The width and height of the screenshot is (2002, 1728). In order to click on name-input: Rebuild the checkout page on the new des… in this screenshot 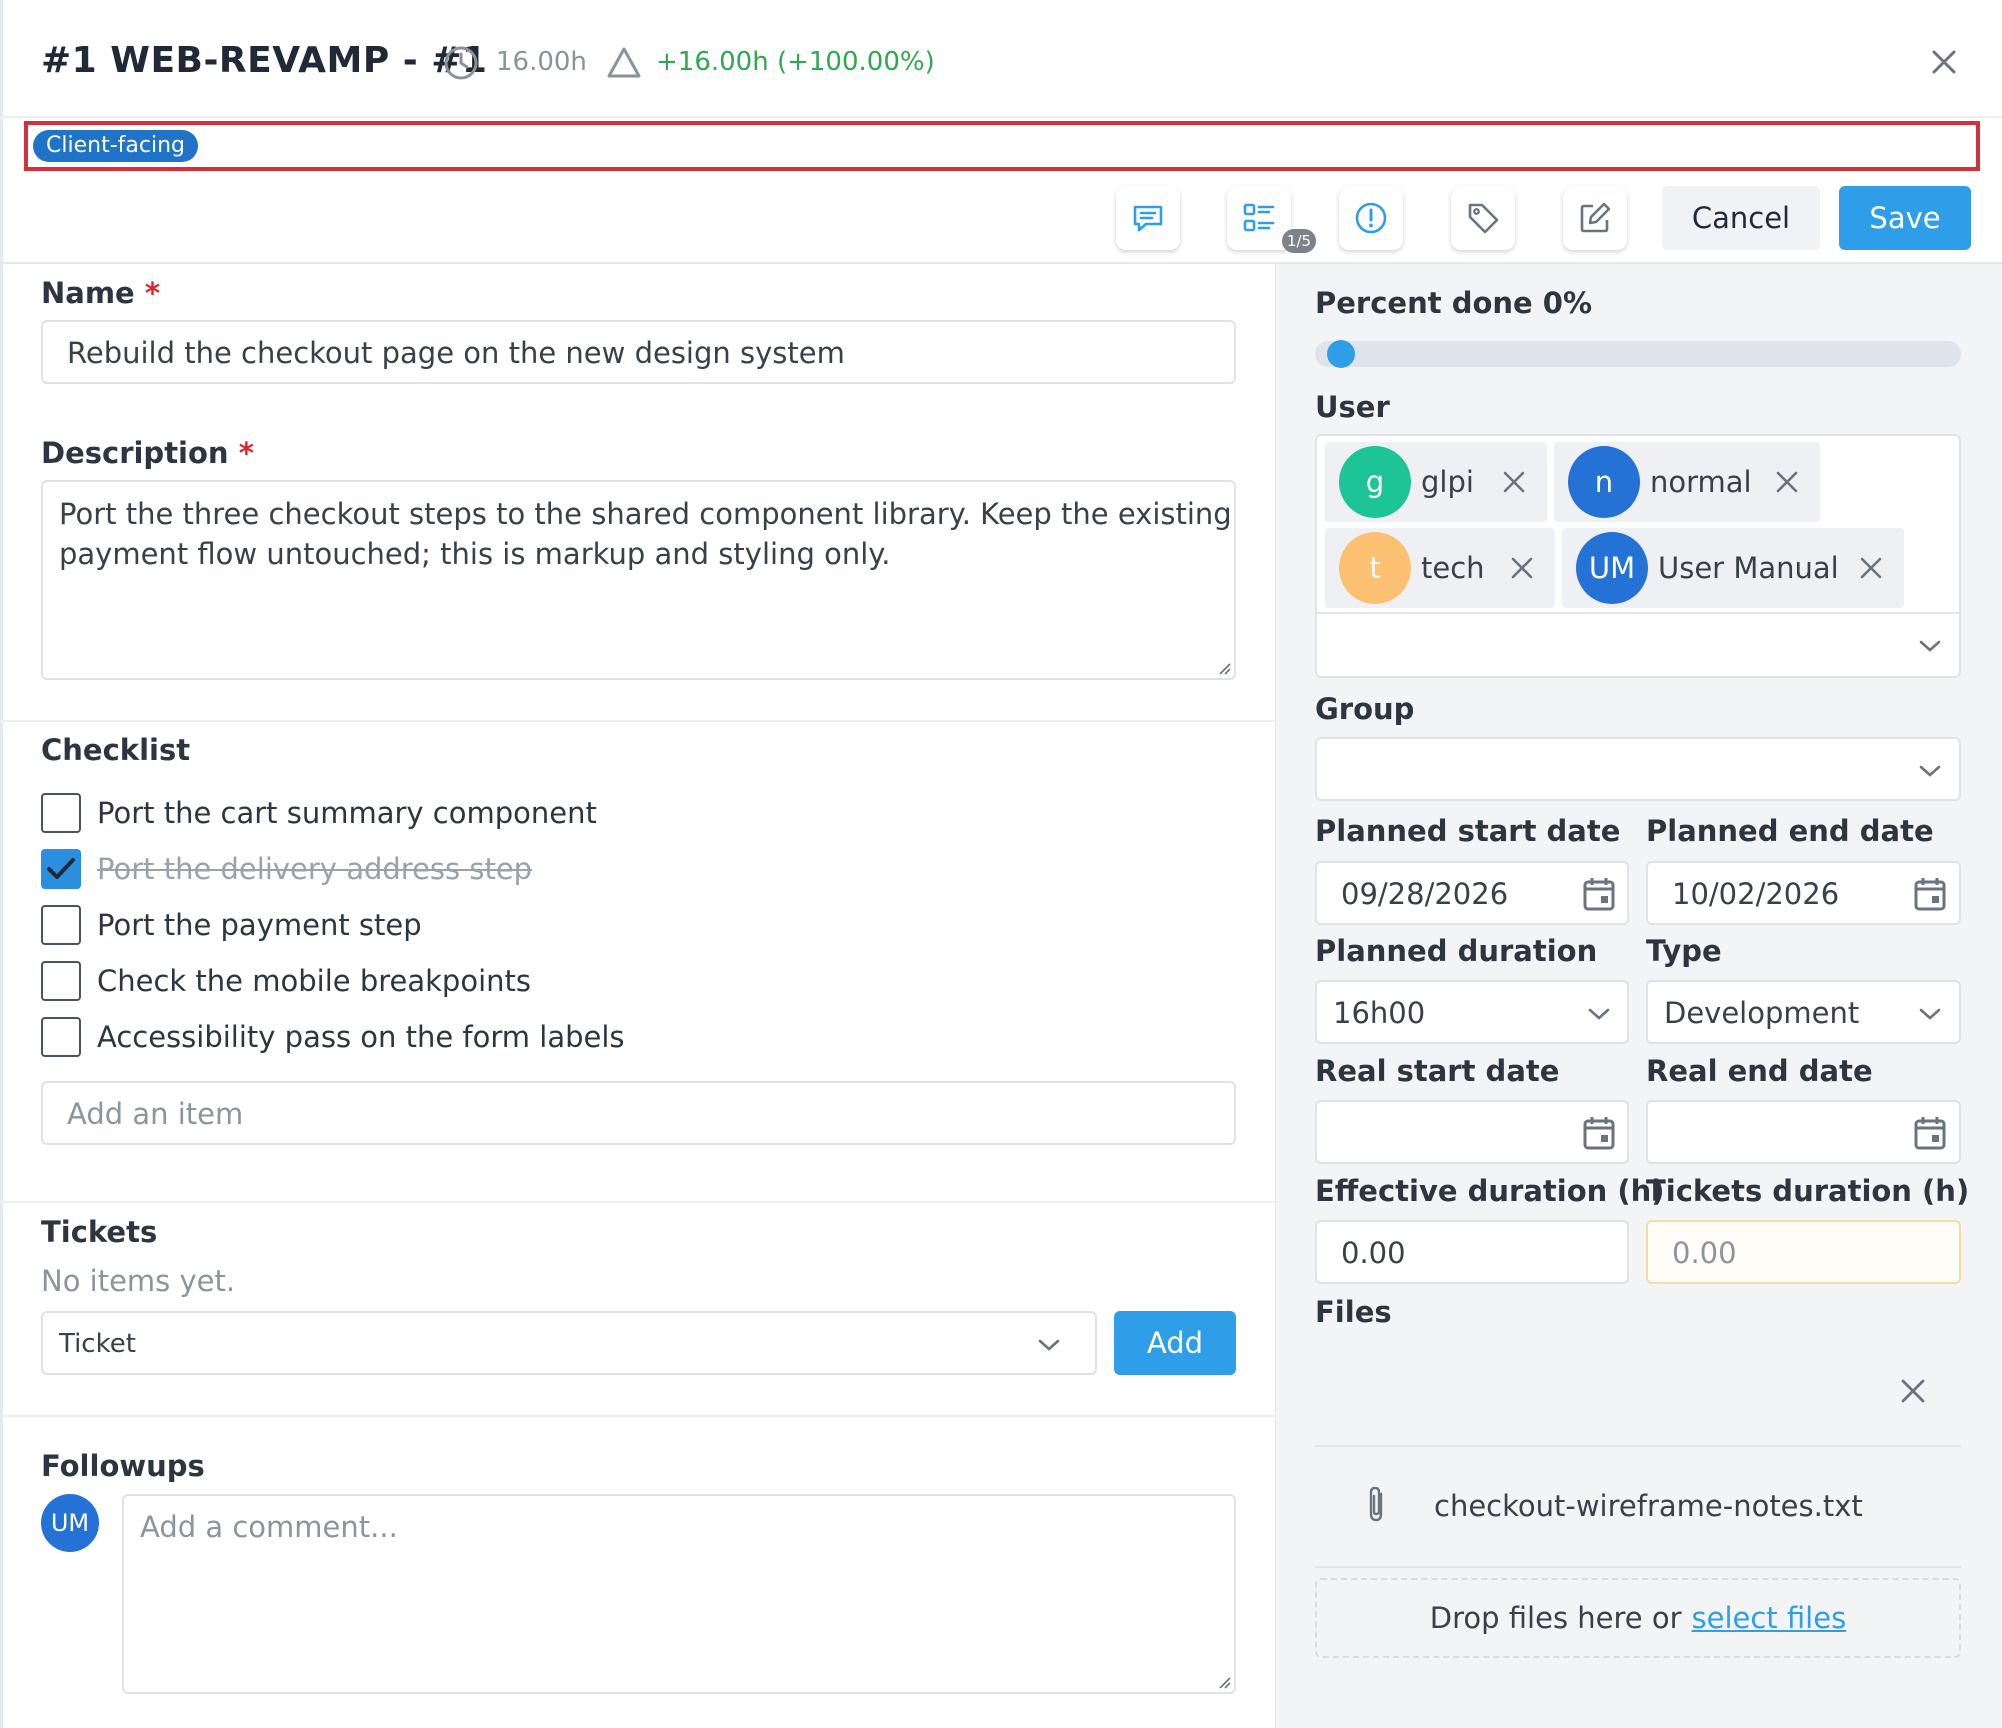, I will do `click(638, 352)`.